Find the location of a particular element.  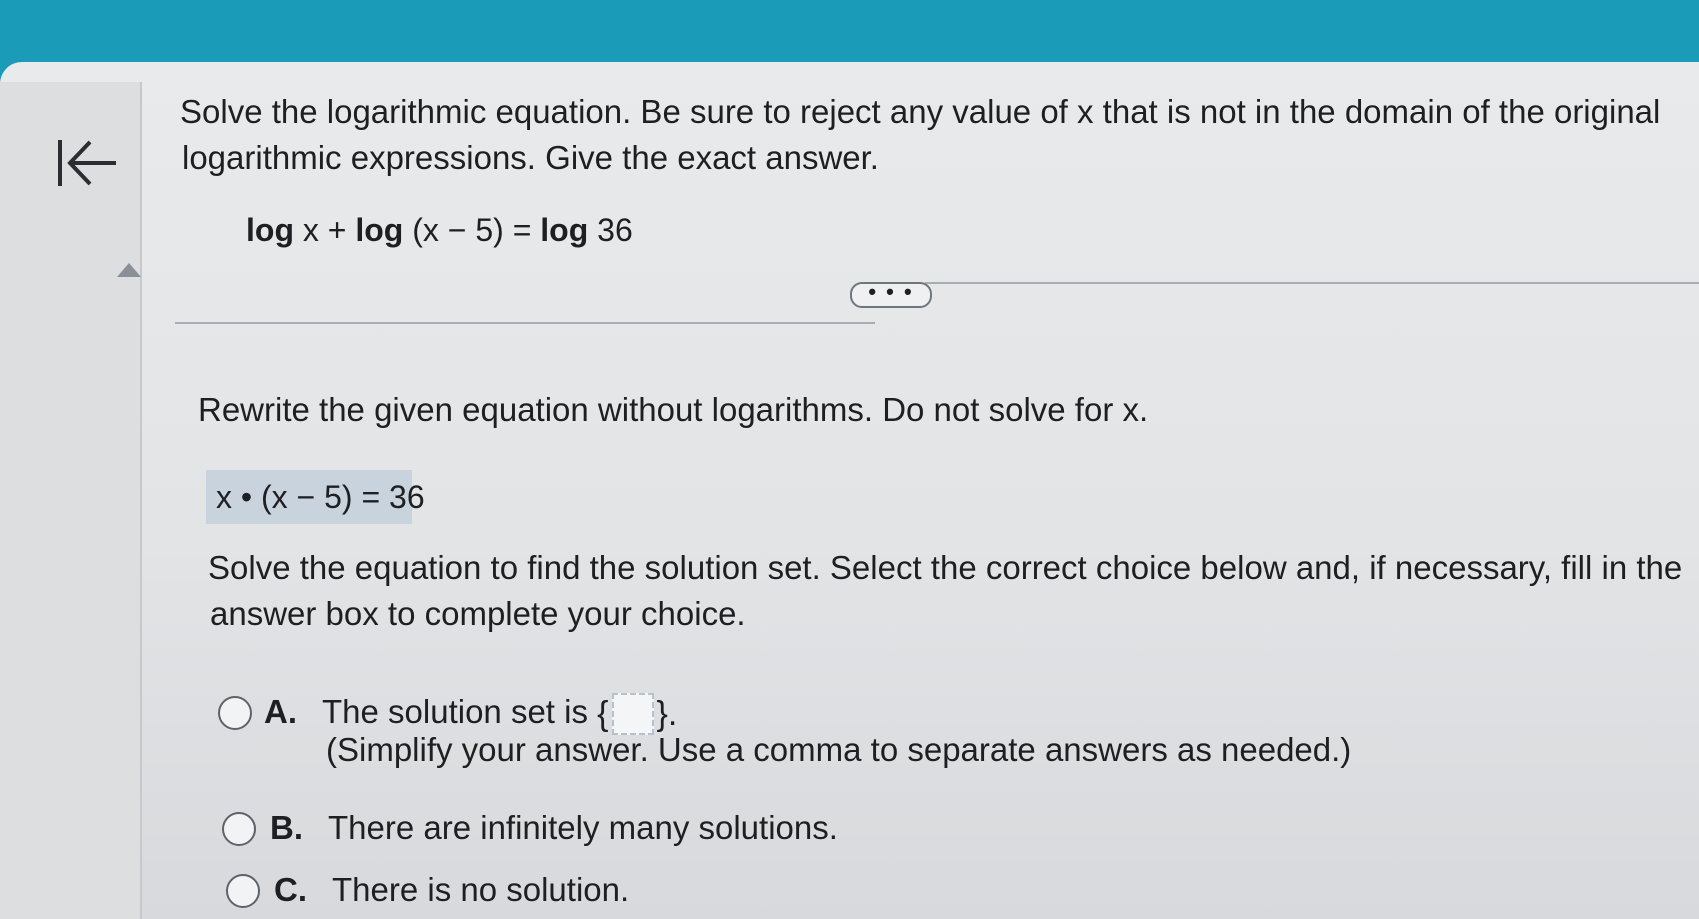

section-divider-left is located at coordinates (525, 323).